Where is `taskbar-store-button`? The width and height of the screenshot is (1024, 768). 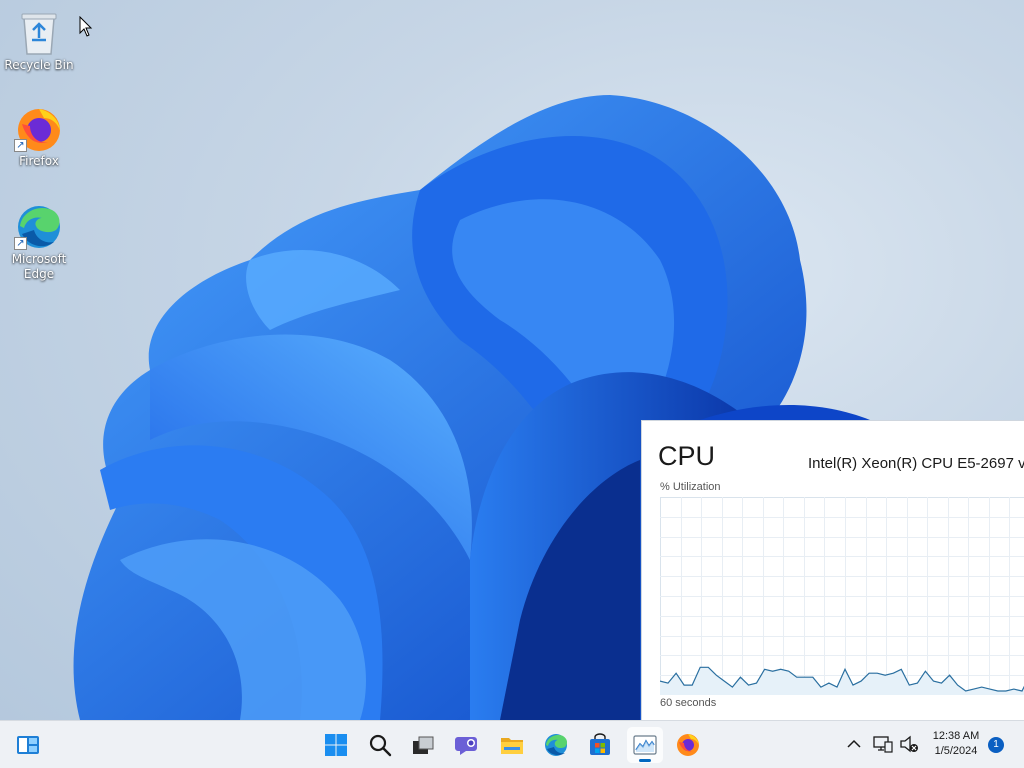 taskbar-store-button is located at coordinates (600, 745).